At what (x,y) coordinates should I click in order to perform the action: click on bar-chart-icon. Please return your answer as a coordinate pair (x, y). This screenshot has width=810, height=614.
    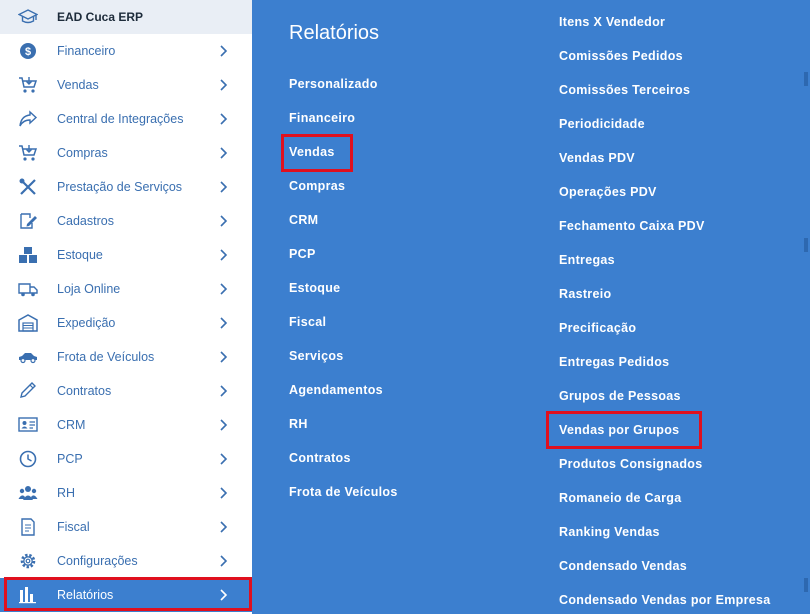
    Looking at the image, I should click on (27, 595).